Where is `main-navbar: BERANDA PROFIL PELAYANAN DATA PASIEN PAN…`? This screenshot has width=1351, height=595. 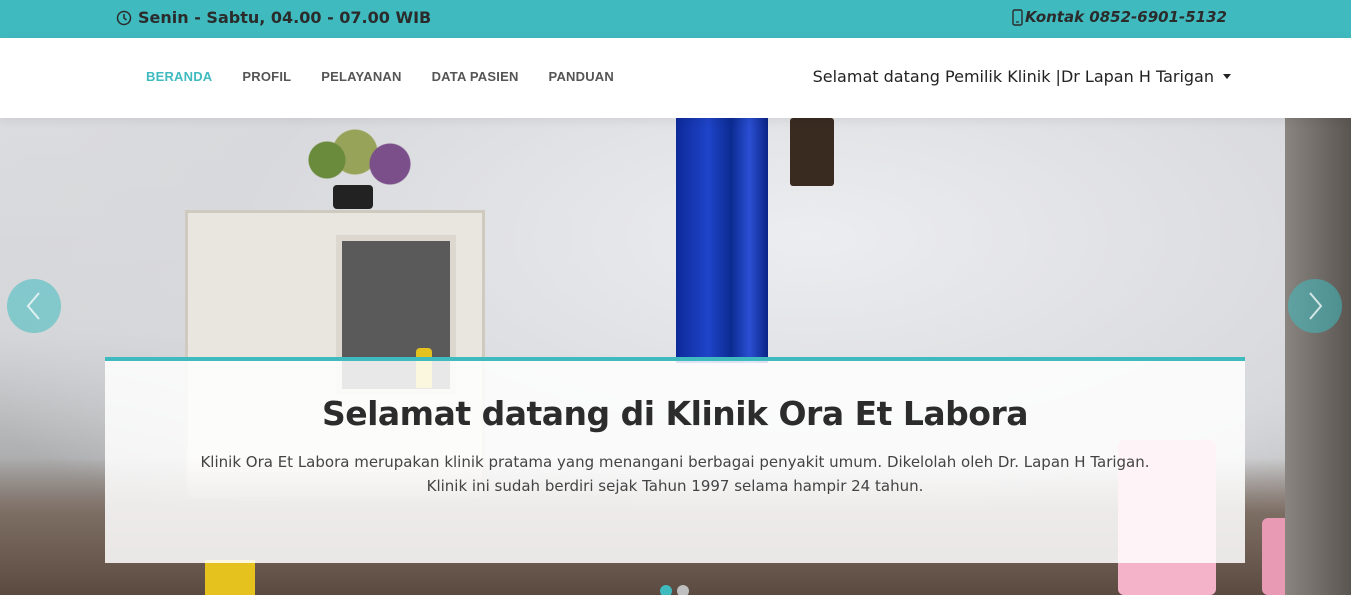 main-navbar: BERANDA PROFIL PELAYANAN DATA PASIEN PAN… is located at coordinates (675, 78).